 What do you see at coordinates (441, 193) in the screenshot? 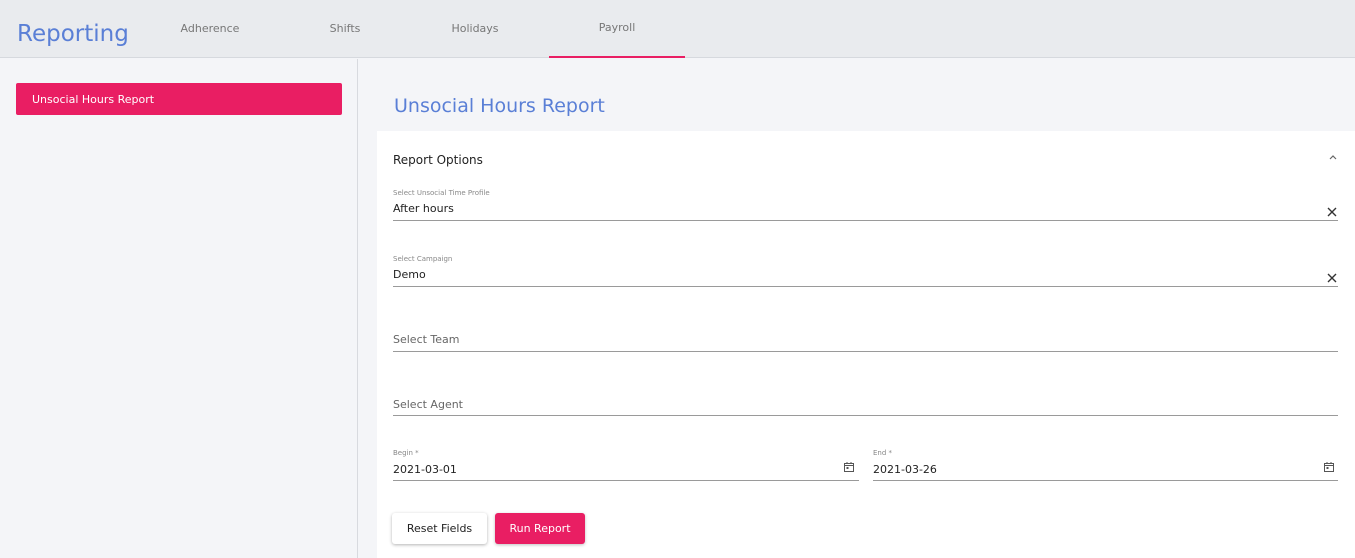
I see `field-label: Select Unsocial Time Profile` at bounding box center [441, 193].